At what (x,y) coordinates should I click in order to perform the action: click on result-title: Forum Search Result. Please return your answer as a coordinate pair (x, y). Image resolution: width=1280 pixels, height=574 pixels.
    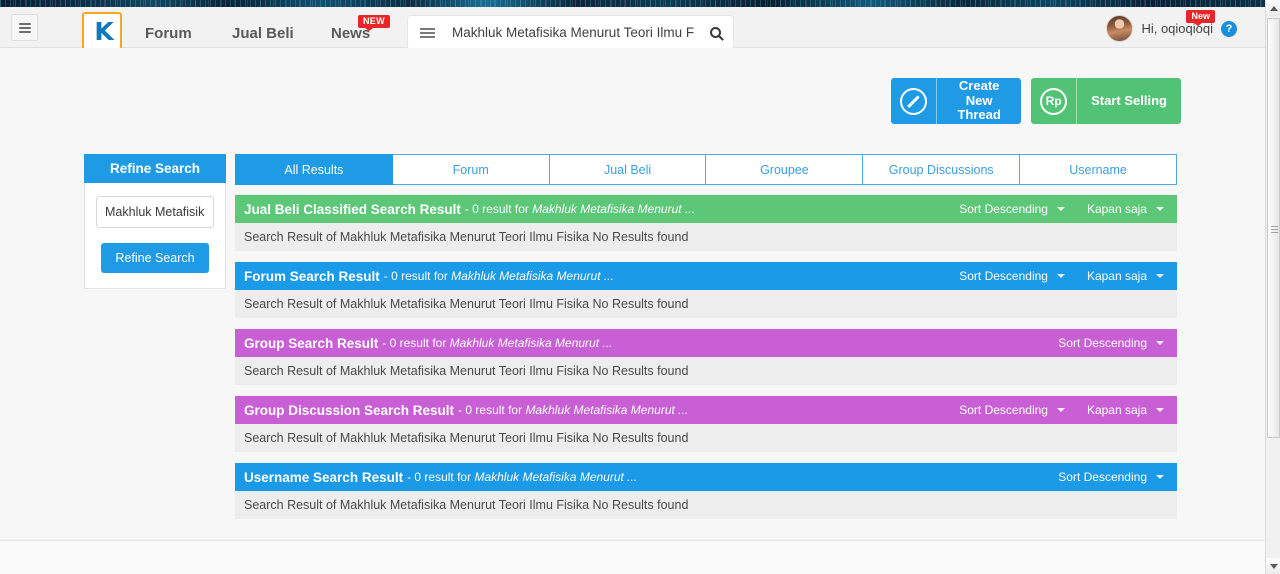
    Looking at the image, I should click on (312, 276).